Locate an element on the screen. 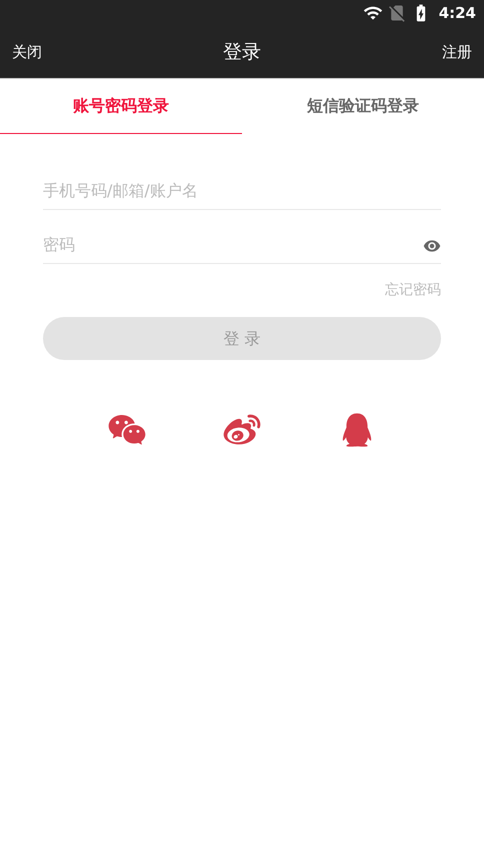  password-field: 密码 is located at coordinates (233, 244).